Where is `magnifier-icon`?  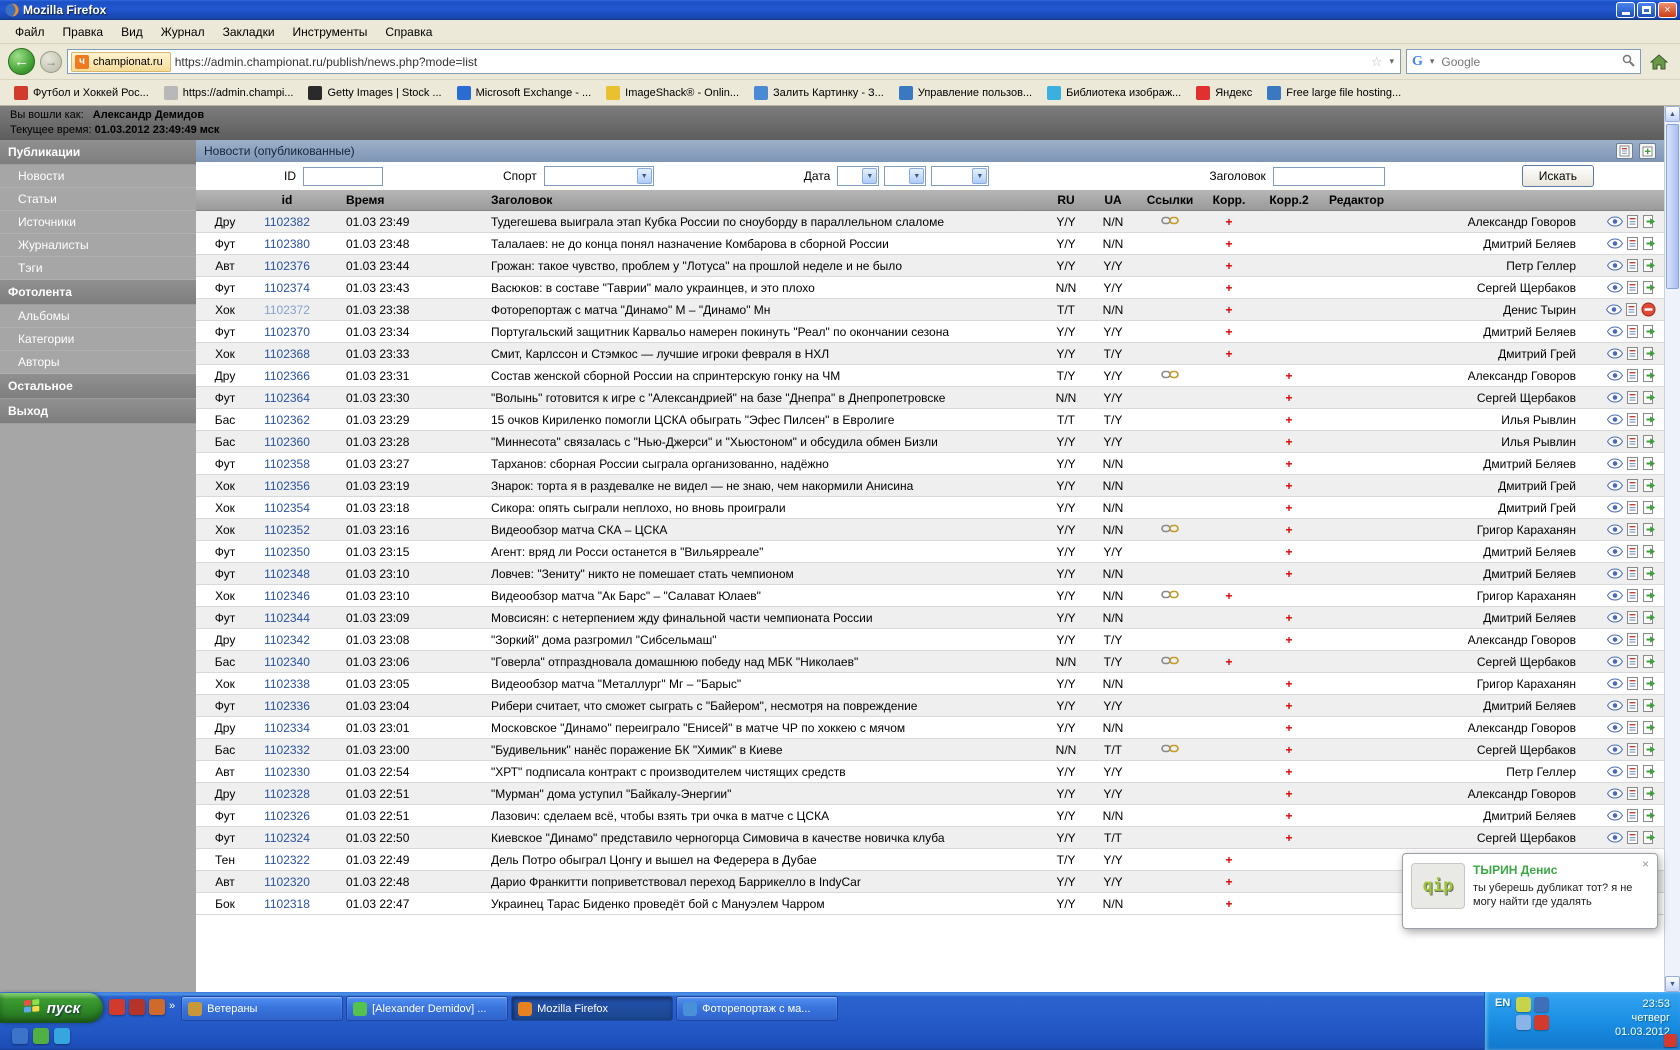 magnifier-icon is located at coordinates (1628, 62).